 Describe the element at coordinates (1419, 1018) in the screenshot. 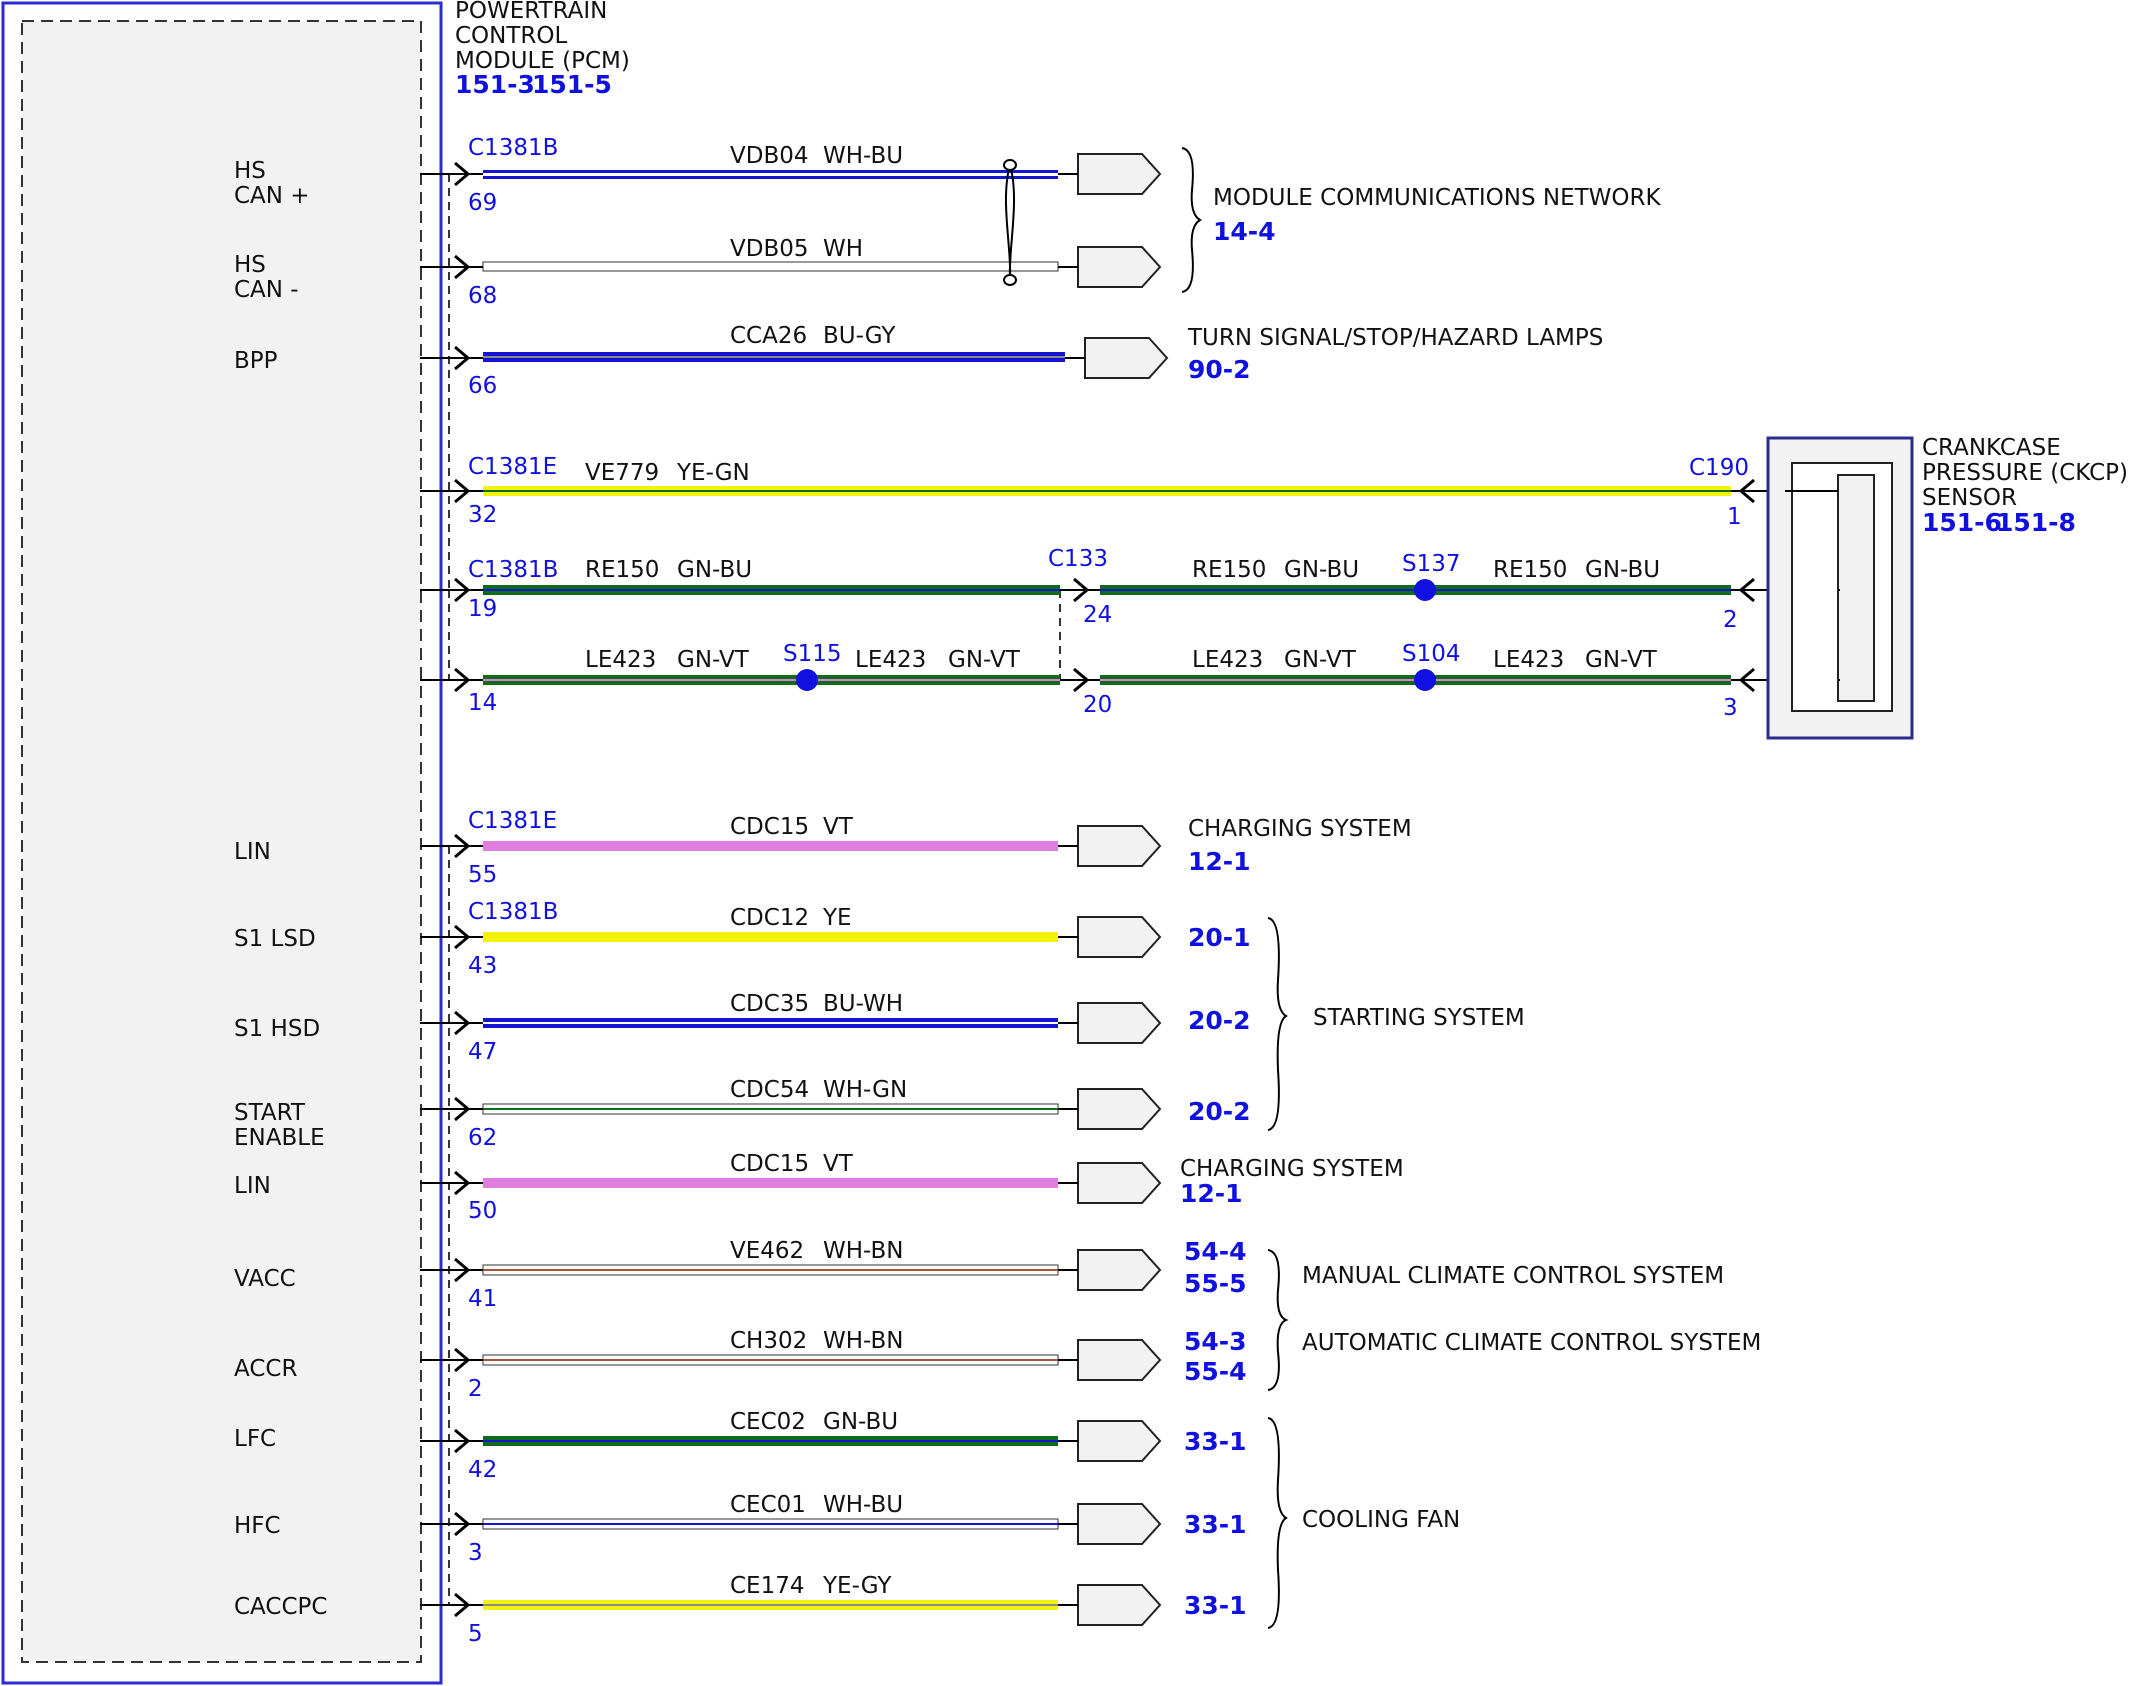

I see `destination-starting-system: STARTING SYSTEM` at that location.